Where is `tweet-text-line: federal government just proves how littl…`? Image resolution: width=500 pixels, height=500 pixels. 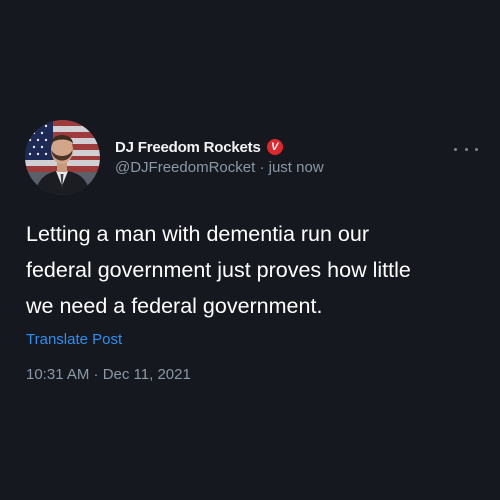 tweet-text-line: federal government just proves how littl… is located at coordinates (218, 270).